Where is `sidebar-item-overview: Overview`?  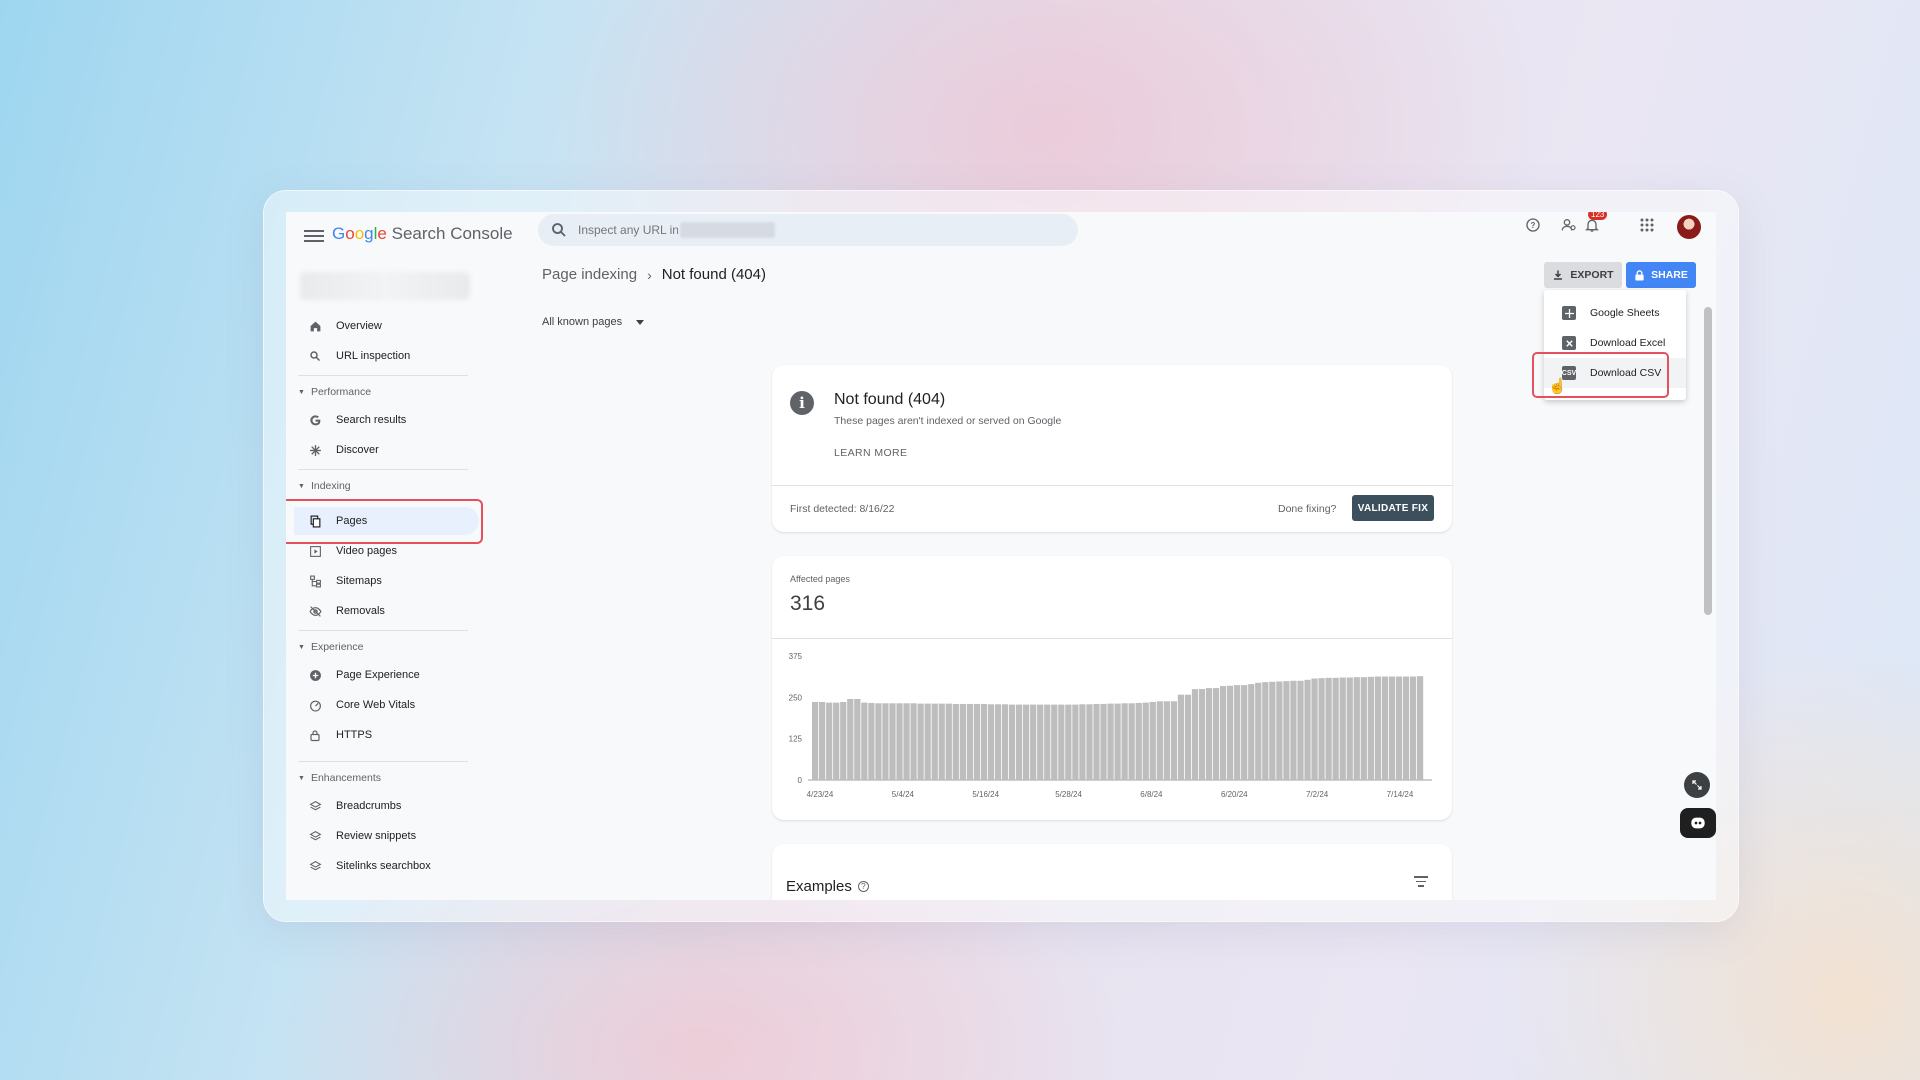 sidebar-item-overview: Overview is located at coordinates (386, 326).